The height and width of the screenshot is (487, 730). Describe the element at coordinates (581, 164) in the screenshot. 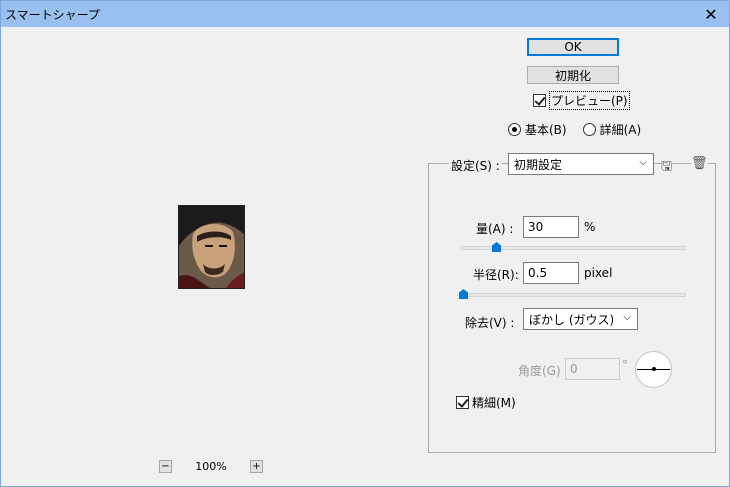

I see `settings-dropdown: 初期設定 ⌵` at that location.